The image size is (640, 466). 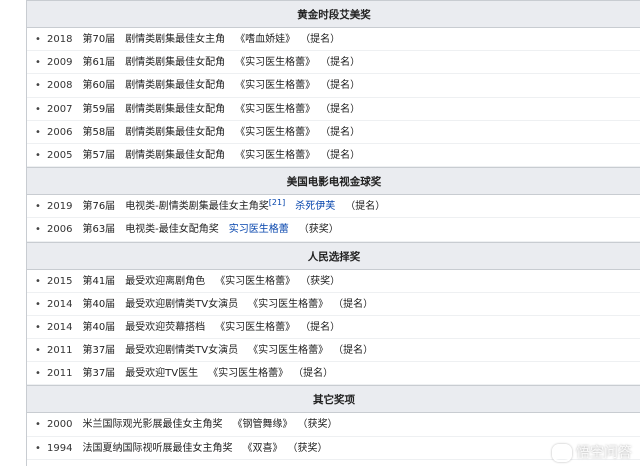 I want to click on work-title-link: 杀死伊芙, so click(x=315, y=206).